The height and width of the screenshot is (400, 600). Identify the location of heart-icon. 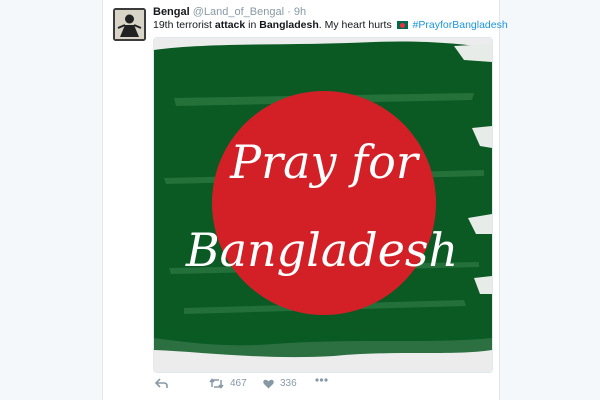
(268, 383).